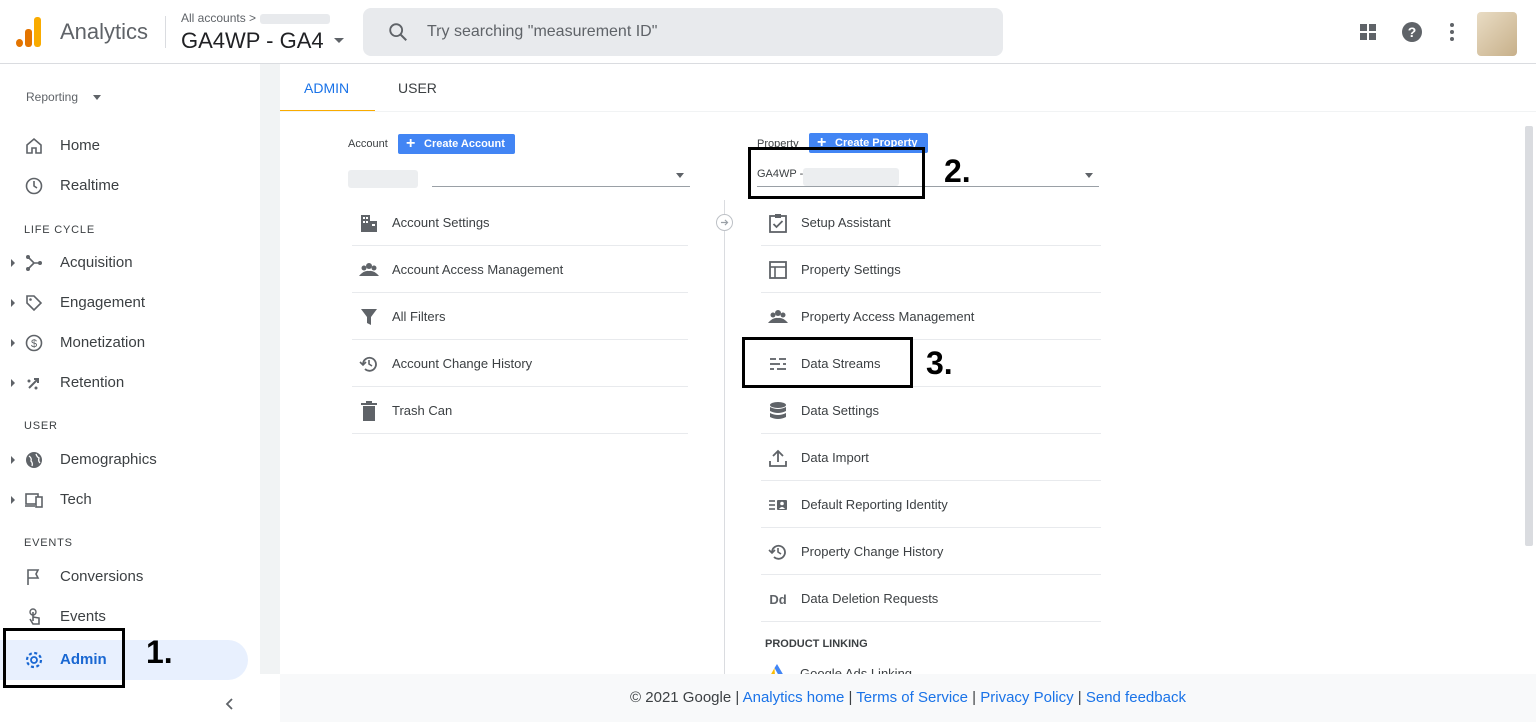  What do you see at coordinates (835, 457) in the screenshot?
I see `property-item-label: Data Import` at bounding box center [835, 457].